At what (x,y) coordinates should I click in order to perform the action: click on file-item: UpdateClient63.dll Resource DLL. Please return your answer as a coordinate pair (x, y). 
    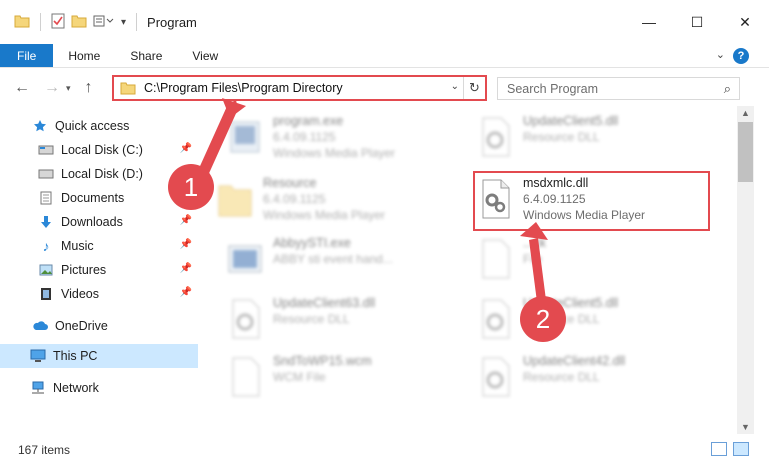
    Looking at the image, I should click on (325, 320).